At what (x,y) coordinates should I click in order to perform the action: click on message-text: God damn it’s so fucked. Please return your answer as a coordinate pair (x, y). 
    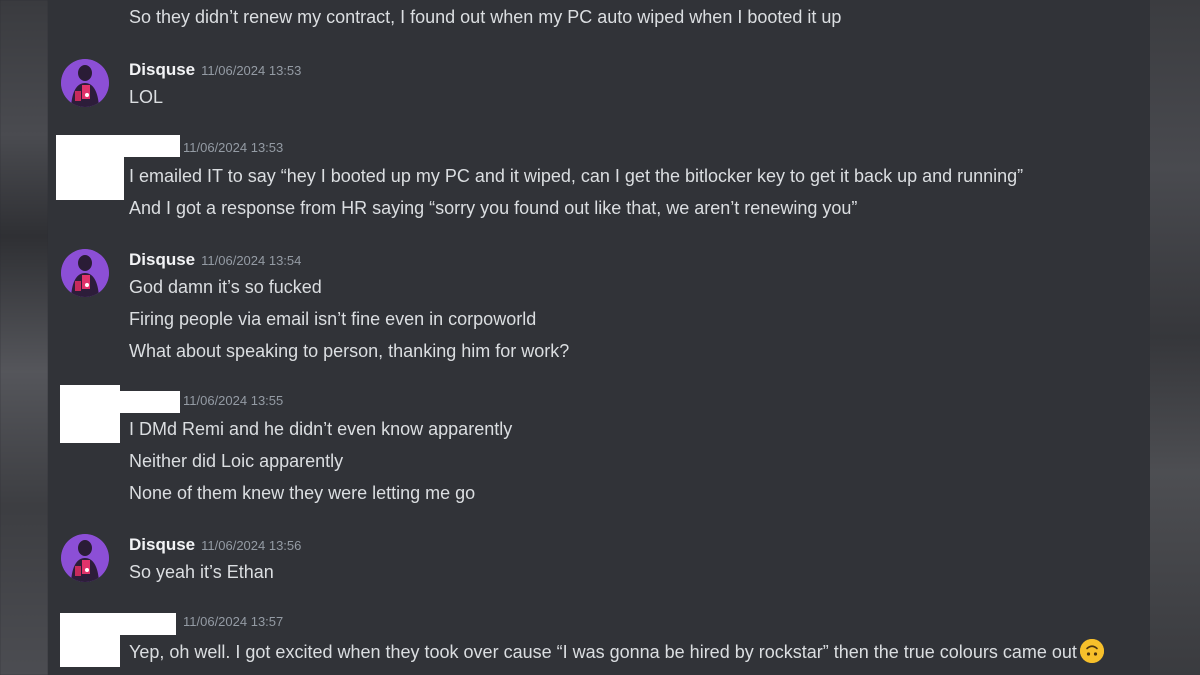
    Looking at the image, I should click on (225, 287).